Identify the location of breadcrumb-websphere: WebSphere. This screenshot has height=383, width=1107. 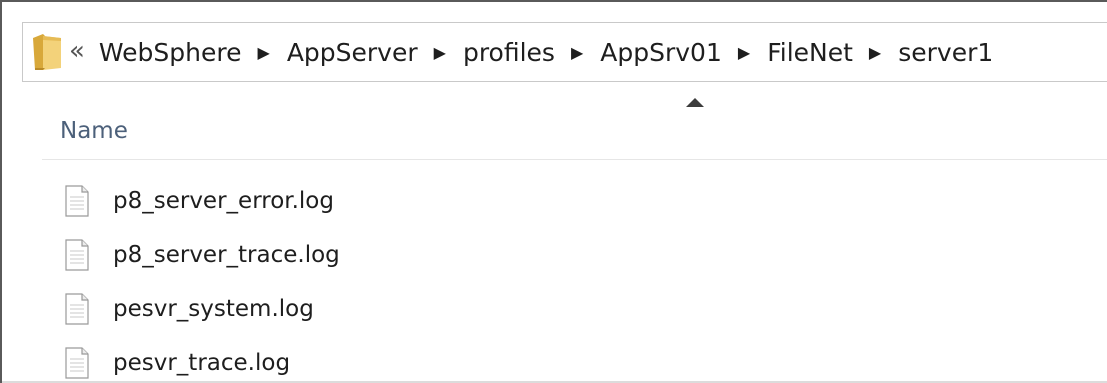
(170, 52).